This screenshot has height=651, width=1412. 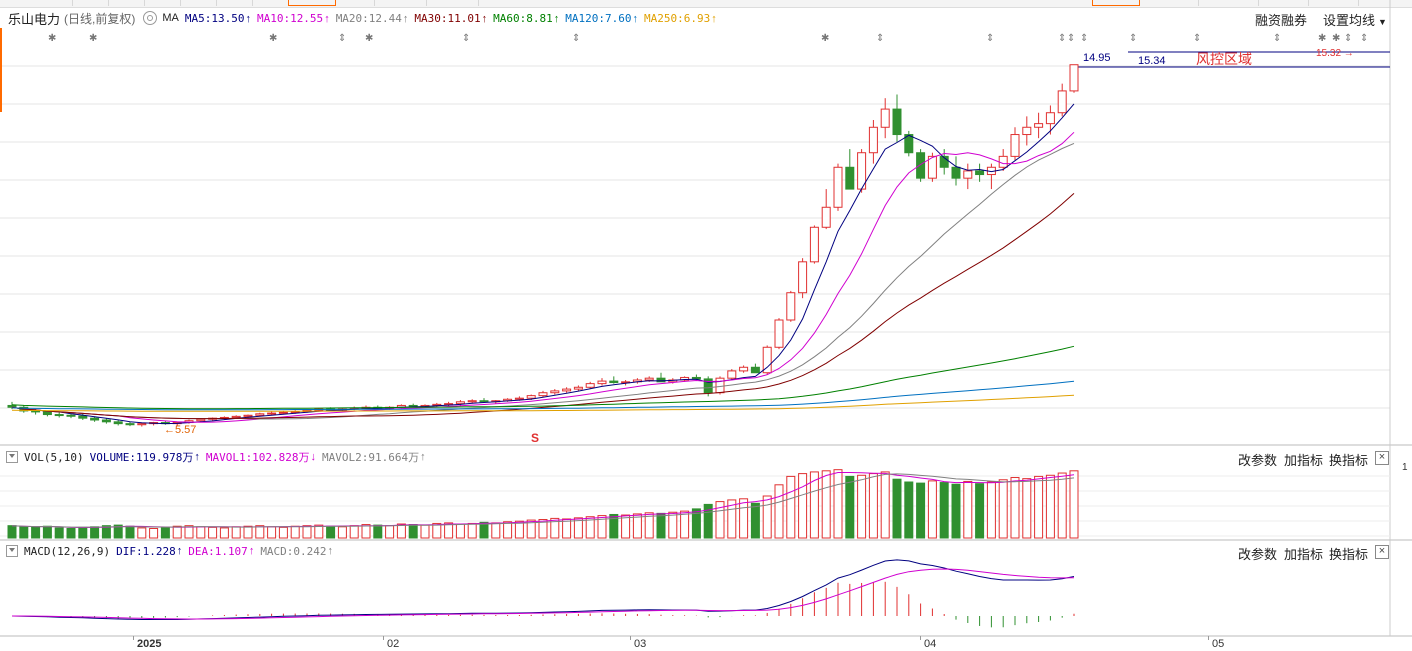 What do you see at coordinates (67, 551) in the screenshot?
I see `macd-title: MACD(12,26,9)` at bounding box center [67, 551].